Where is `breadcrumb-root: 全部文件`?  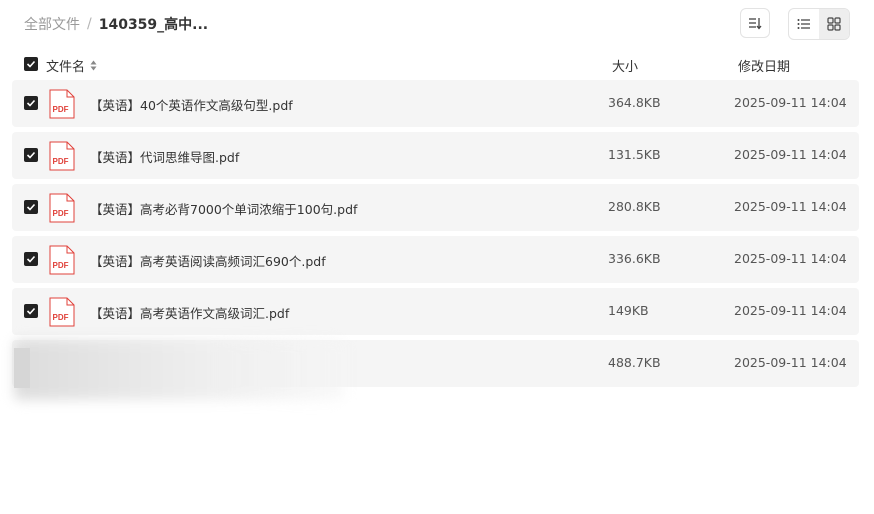 breadcrumb-root: 全部文件 is located at coordinates (52, 24).